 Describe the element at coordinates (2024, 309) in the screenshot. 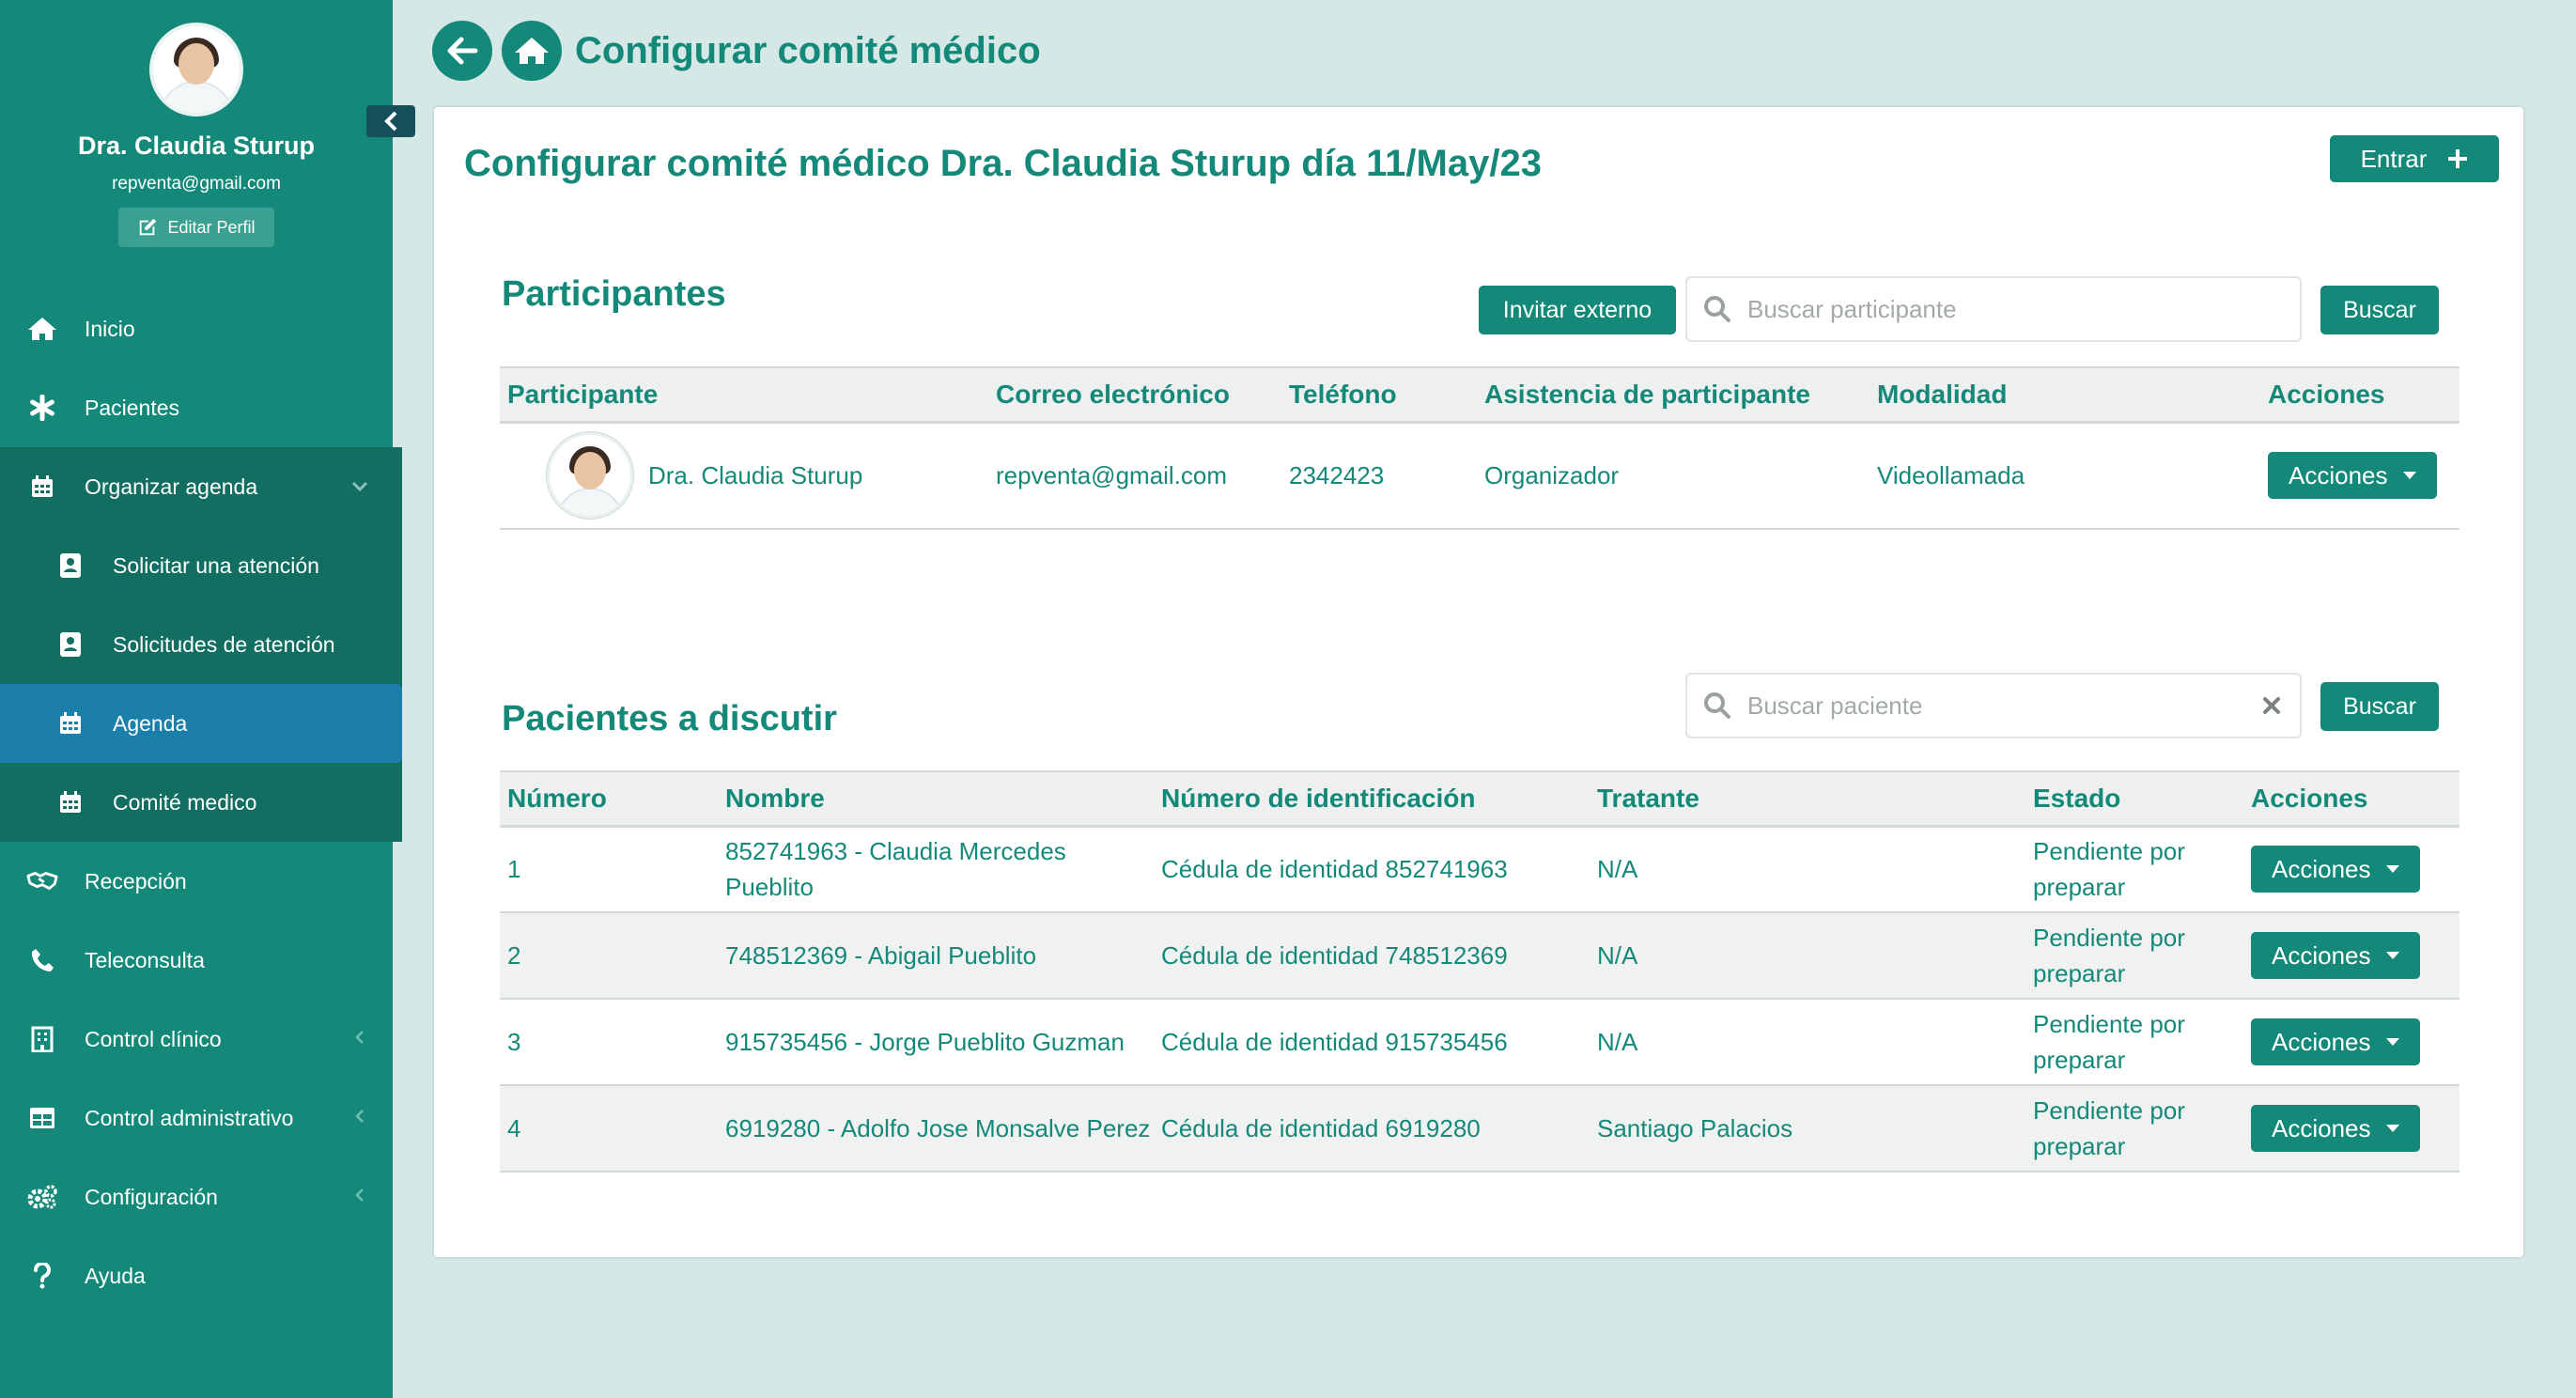

I see `participant-search-input` at that location.